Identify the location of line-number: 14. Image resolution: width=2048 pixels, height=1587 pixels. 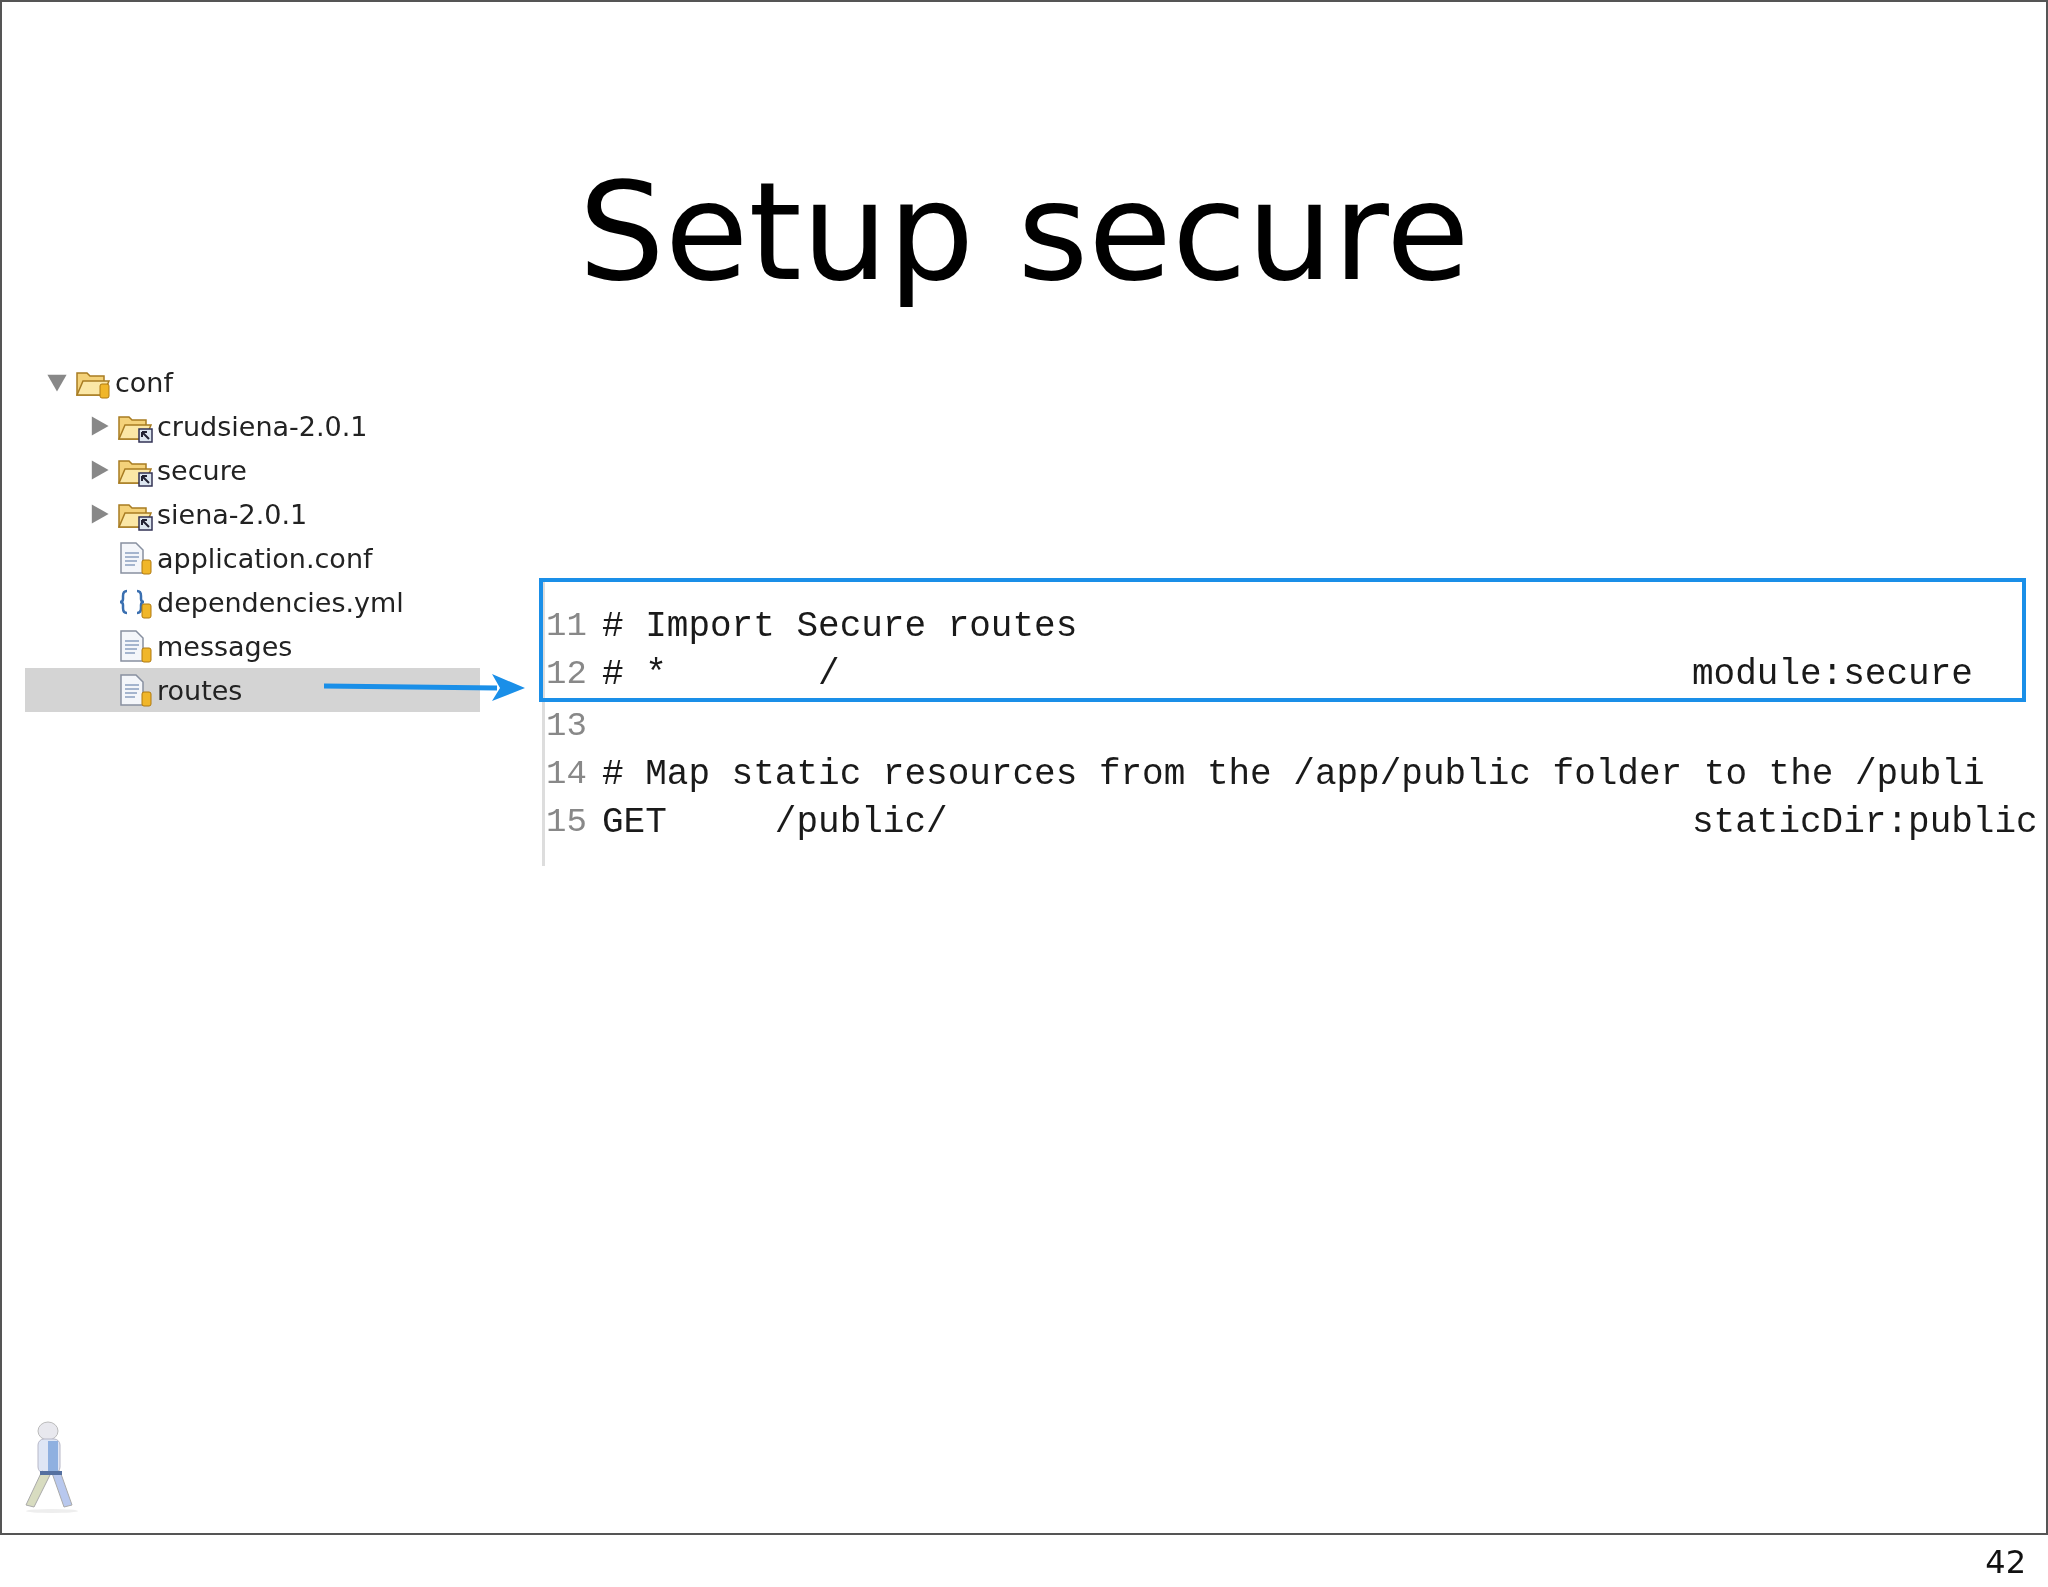
(567, 774).